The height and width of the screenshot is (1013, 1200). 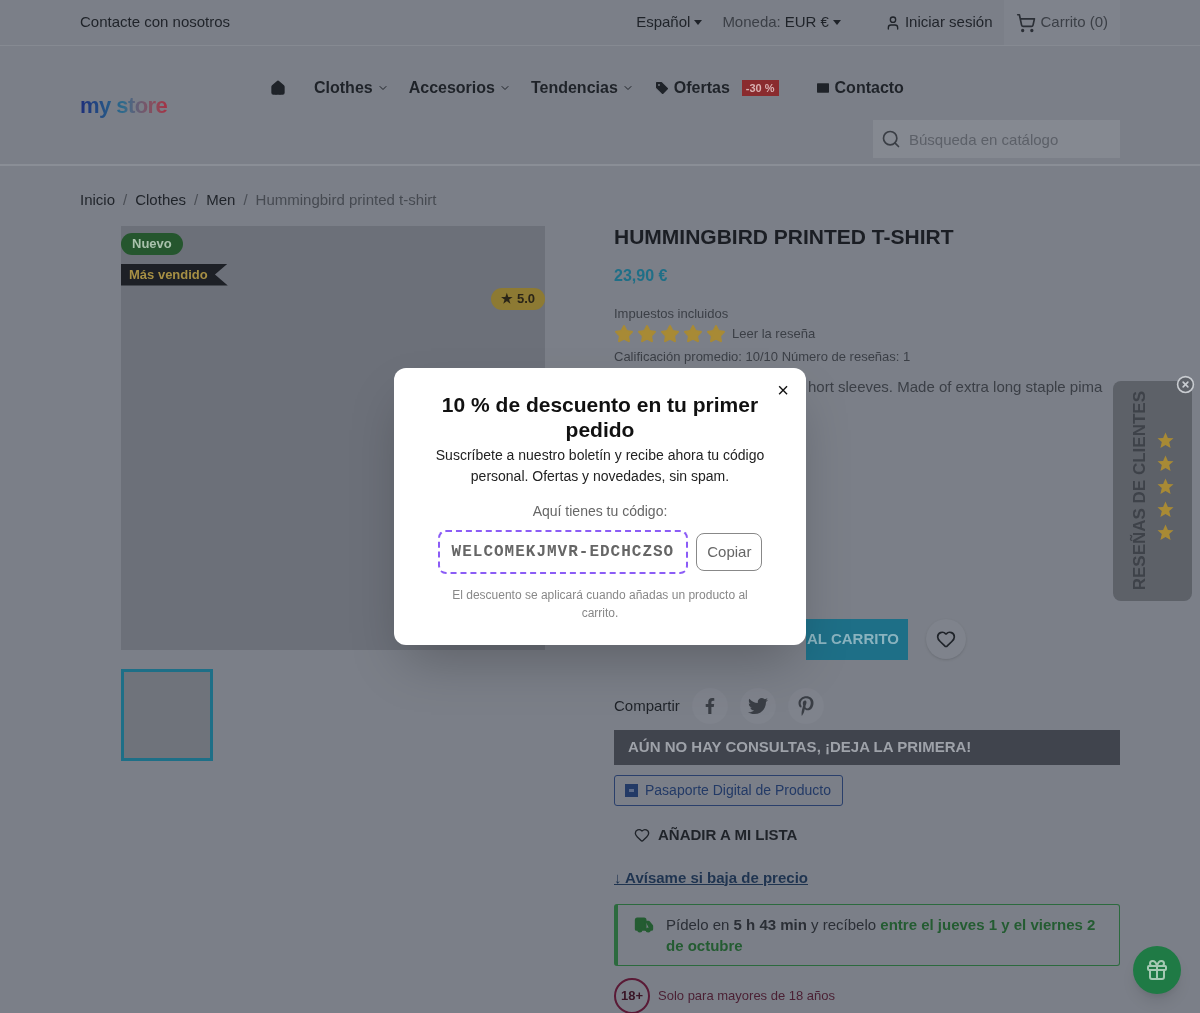 I want to click on share-label: Compartir, so click(x=647, y=705).